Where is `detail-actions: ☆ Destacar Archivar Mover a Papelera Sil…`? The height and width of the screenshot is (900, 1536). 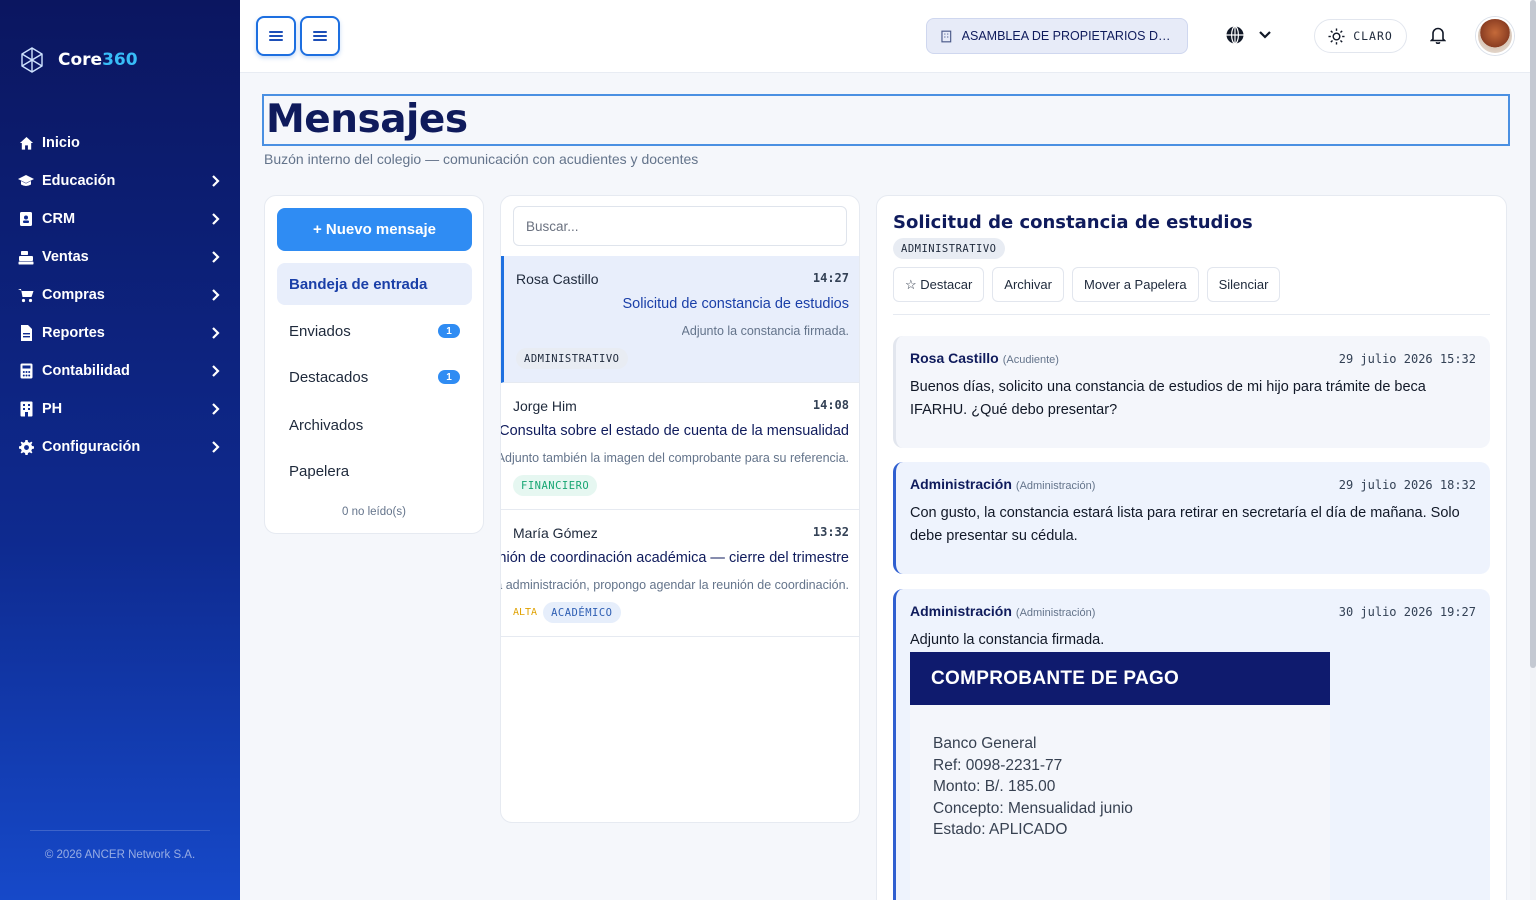
detail-actions: ☆ Destacar Archivar Mover a Papelera Sil… is located at coordinates (1087, 284).